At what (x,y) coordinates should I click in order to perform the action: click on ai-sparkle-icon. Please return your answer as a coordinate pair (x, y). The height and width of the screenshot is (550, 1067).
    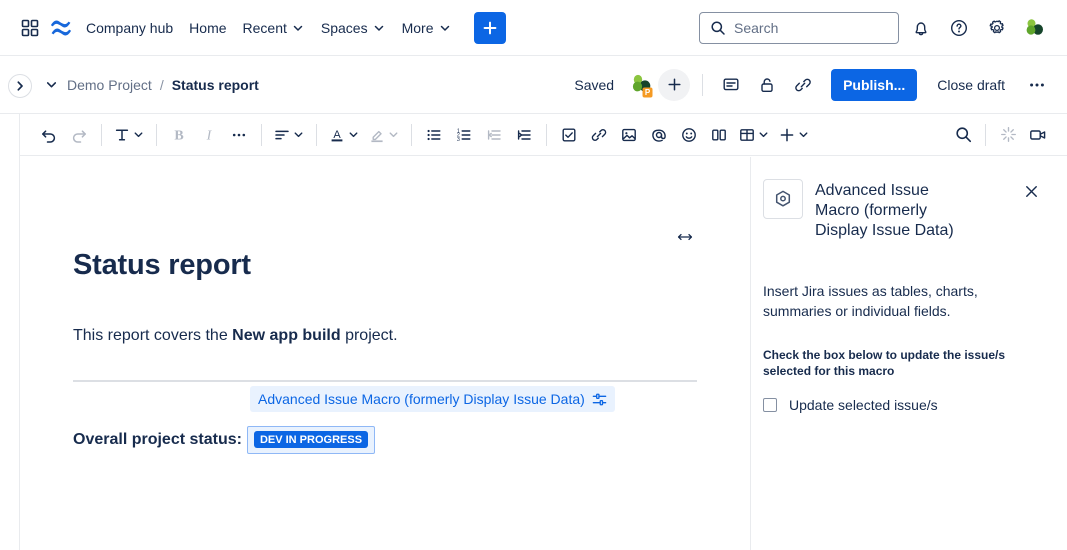
    Looking at the image, I should click on (1008, 135).